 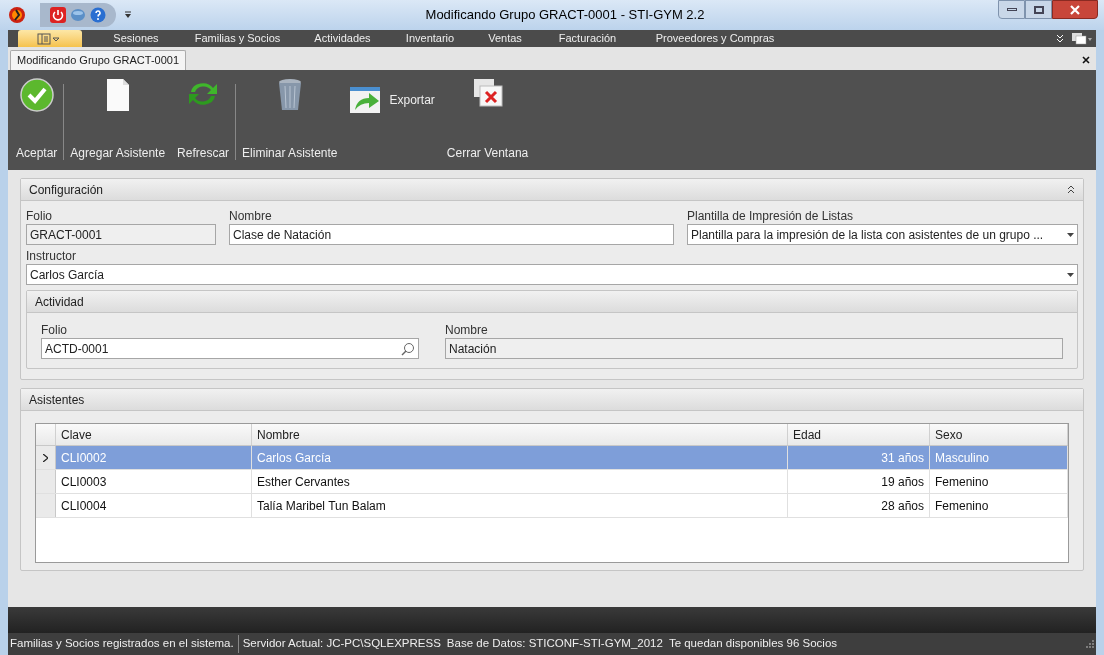 What do you see at coordinates (771, 216) in the screenshot?
I see `field-label: Plantilla de Impresión de Listas` at bounding box center [771, 216].